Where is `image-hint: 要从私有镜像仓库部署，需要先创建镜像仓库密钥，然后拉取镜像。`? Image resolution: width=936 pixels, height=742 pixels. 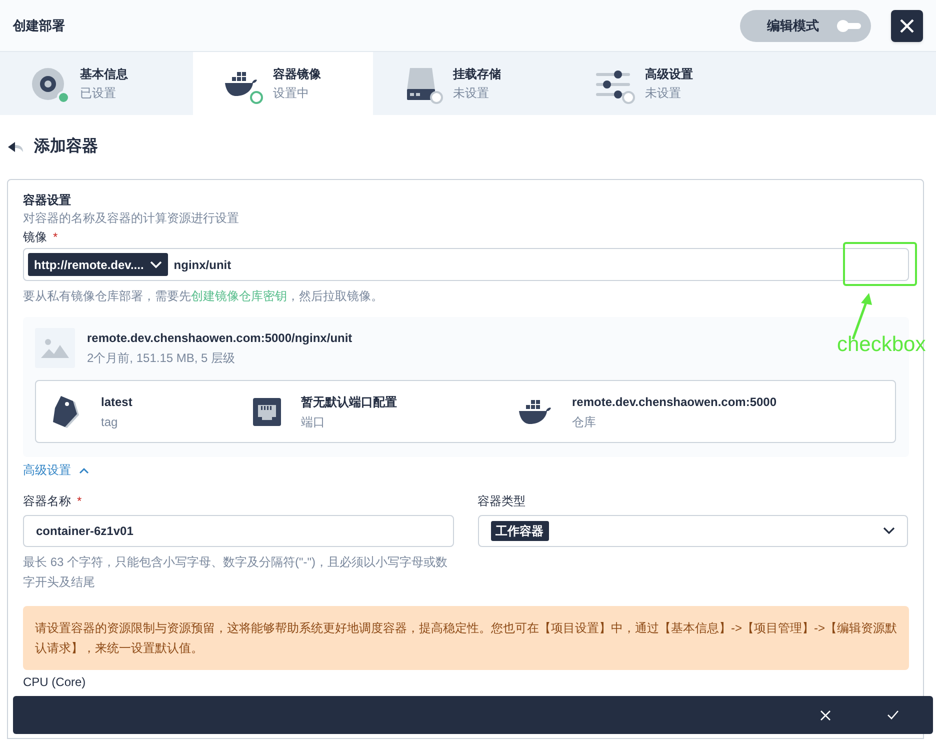 image-hint: 要从私有镜像仓库部署，需要先创建镜像仓库密钥，然后拉取镜像。 is located at coordinates (203, 296).